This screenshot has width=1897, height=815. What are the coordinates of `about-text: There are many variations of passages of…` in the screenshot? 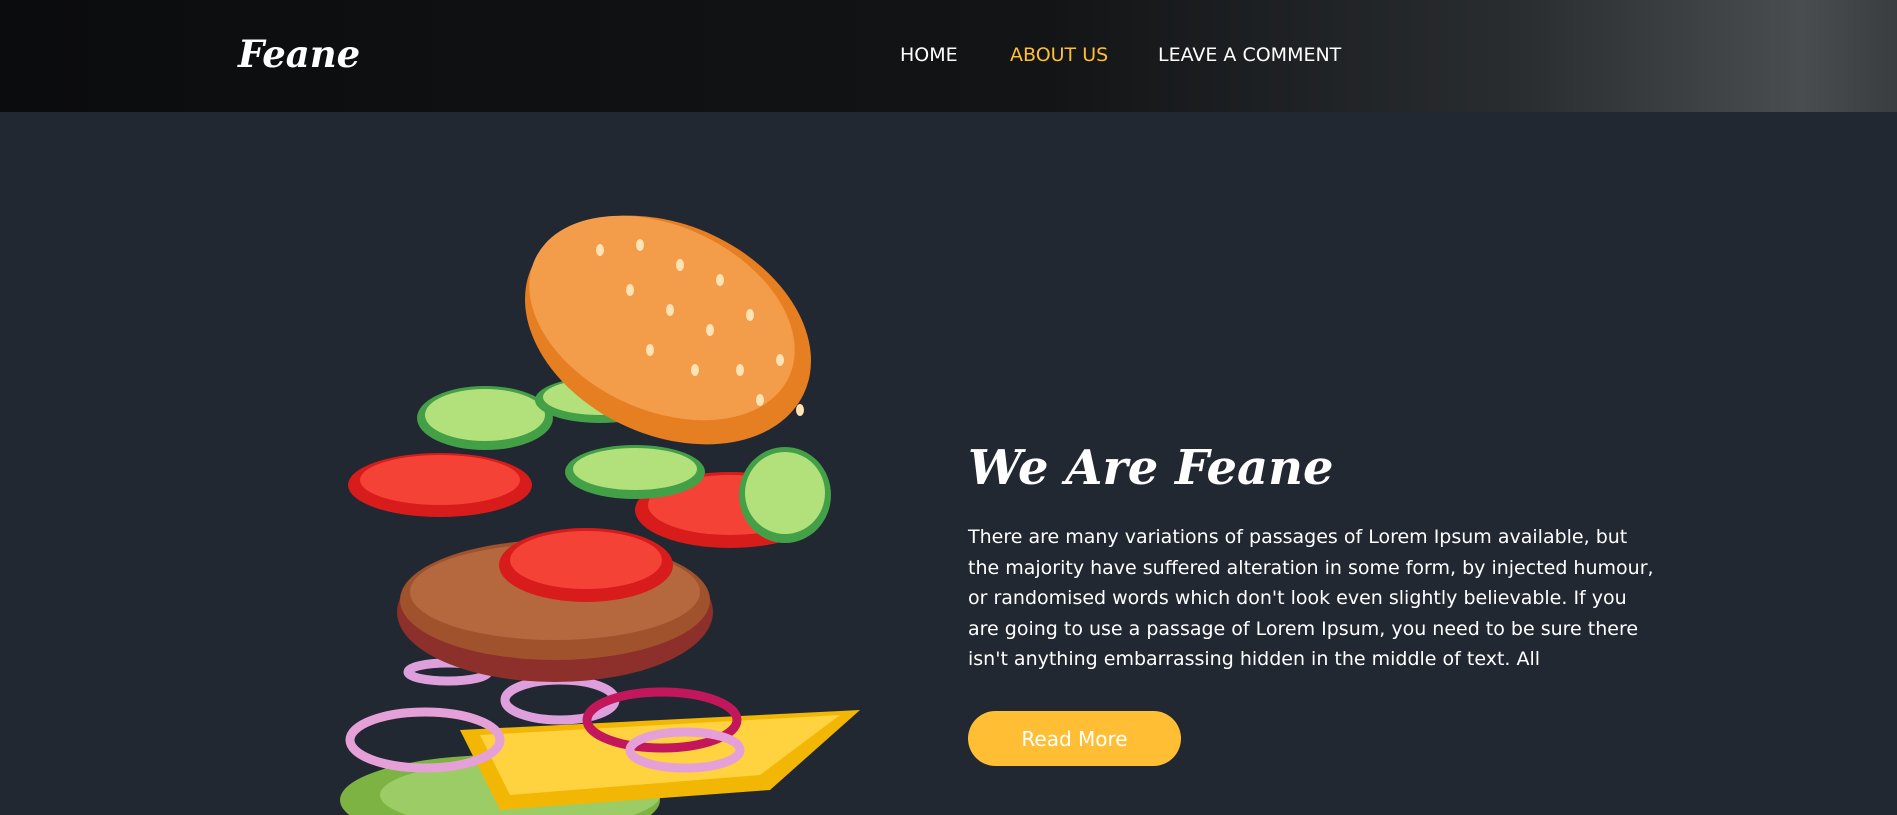 It's located at (1311, 598).